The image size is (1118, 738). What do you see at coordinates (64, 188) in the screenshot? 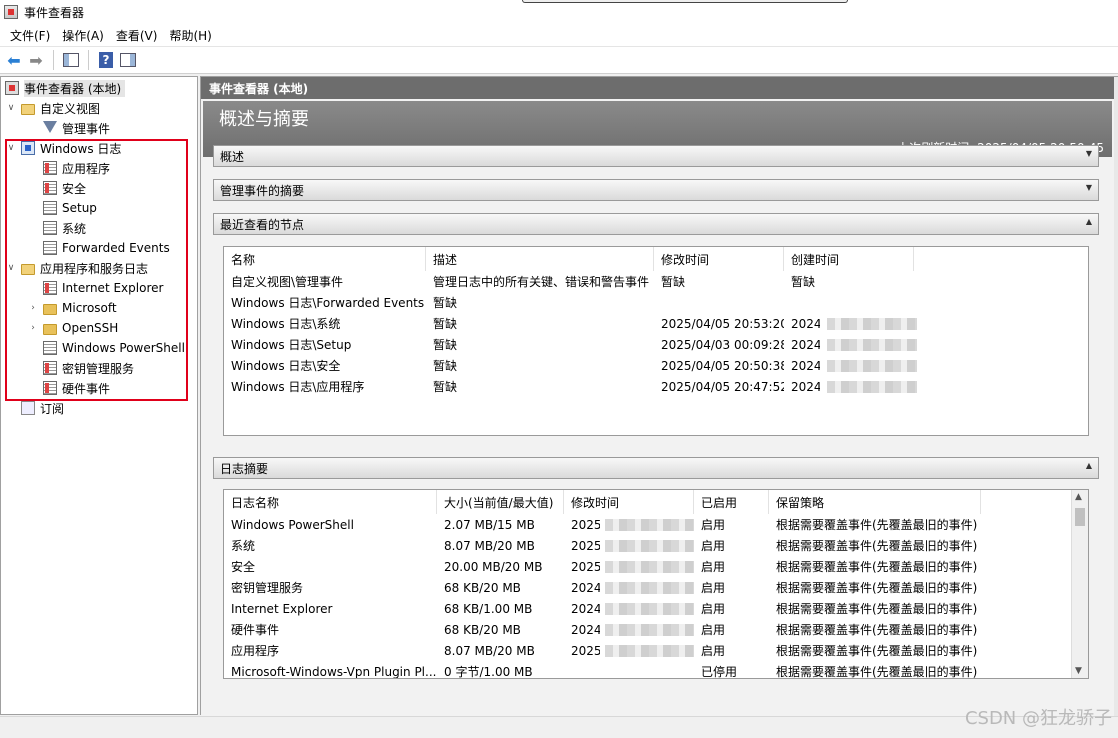
I see `tree-log-security: 安全` at bounding box center [64, 188].